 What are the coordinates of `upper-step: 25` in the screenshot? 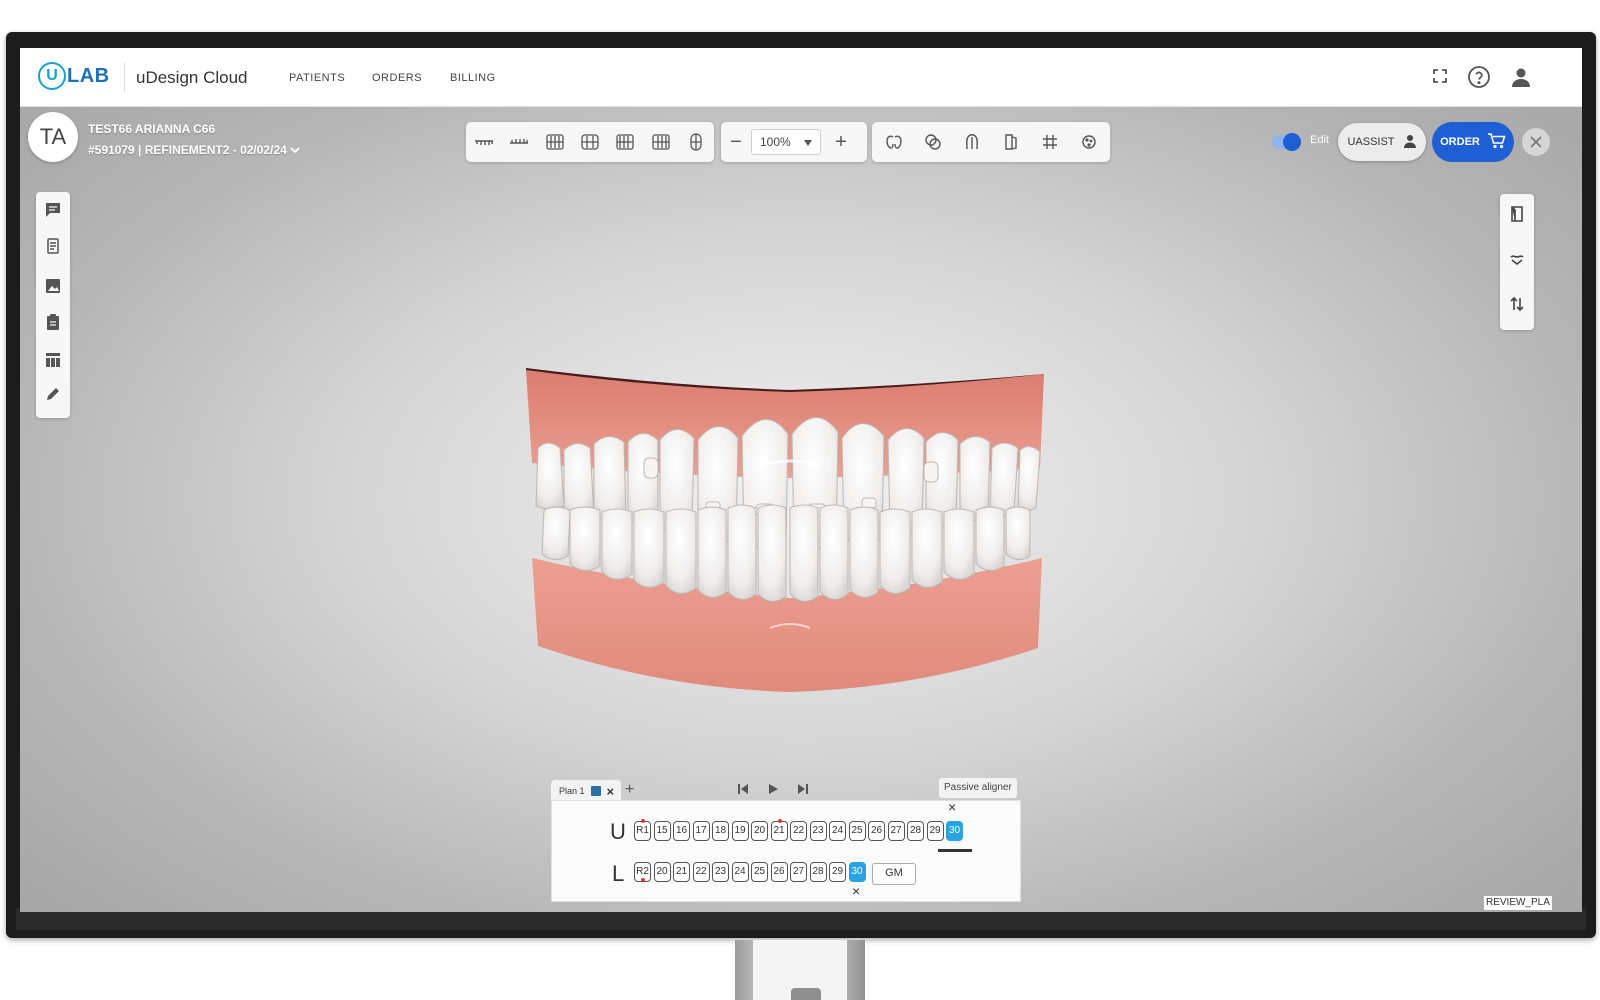 It's located at (857, 831).